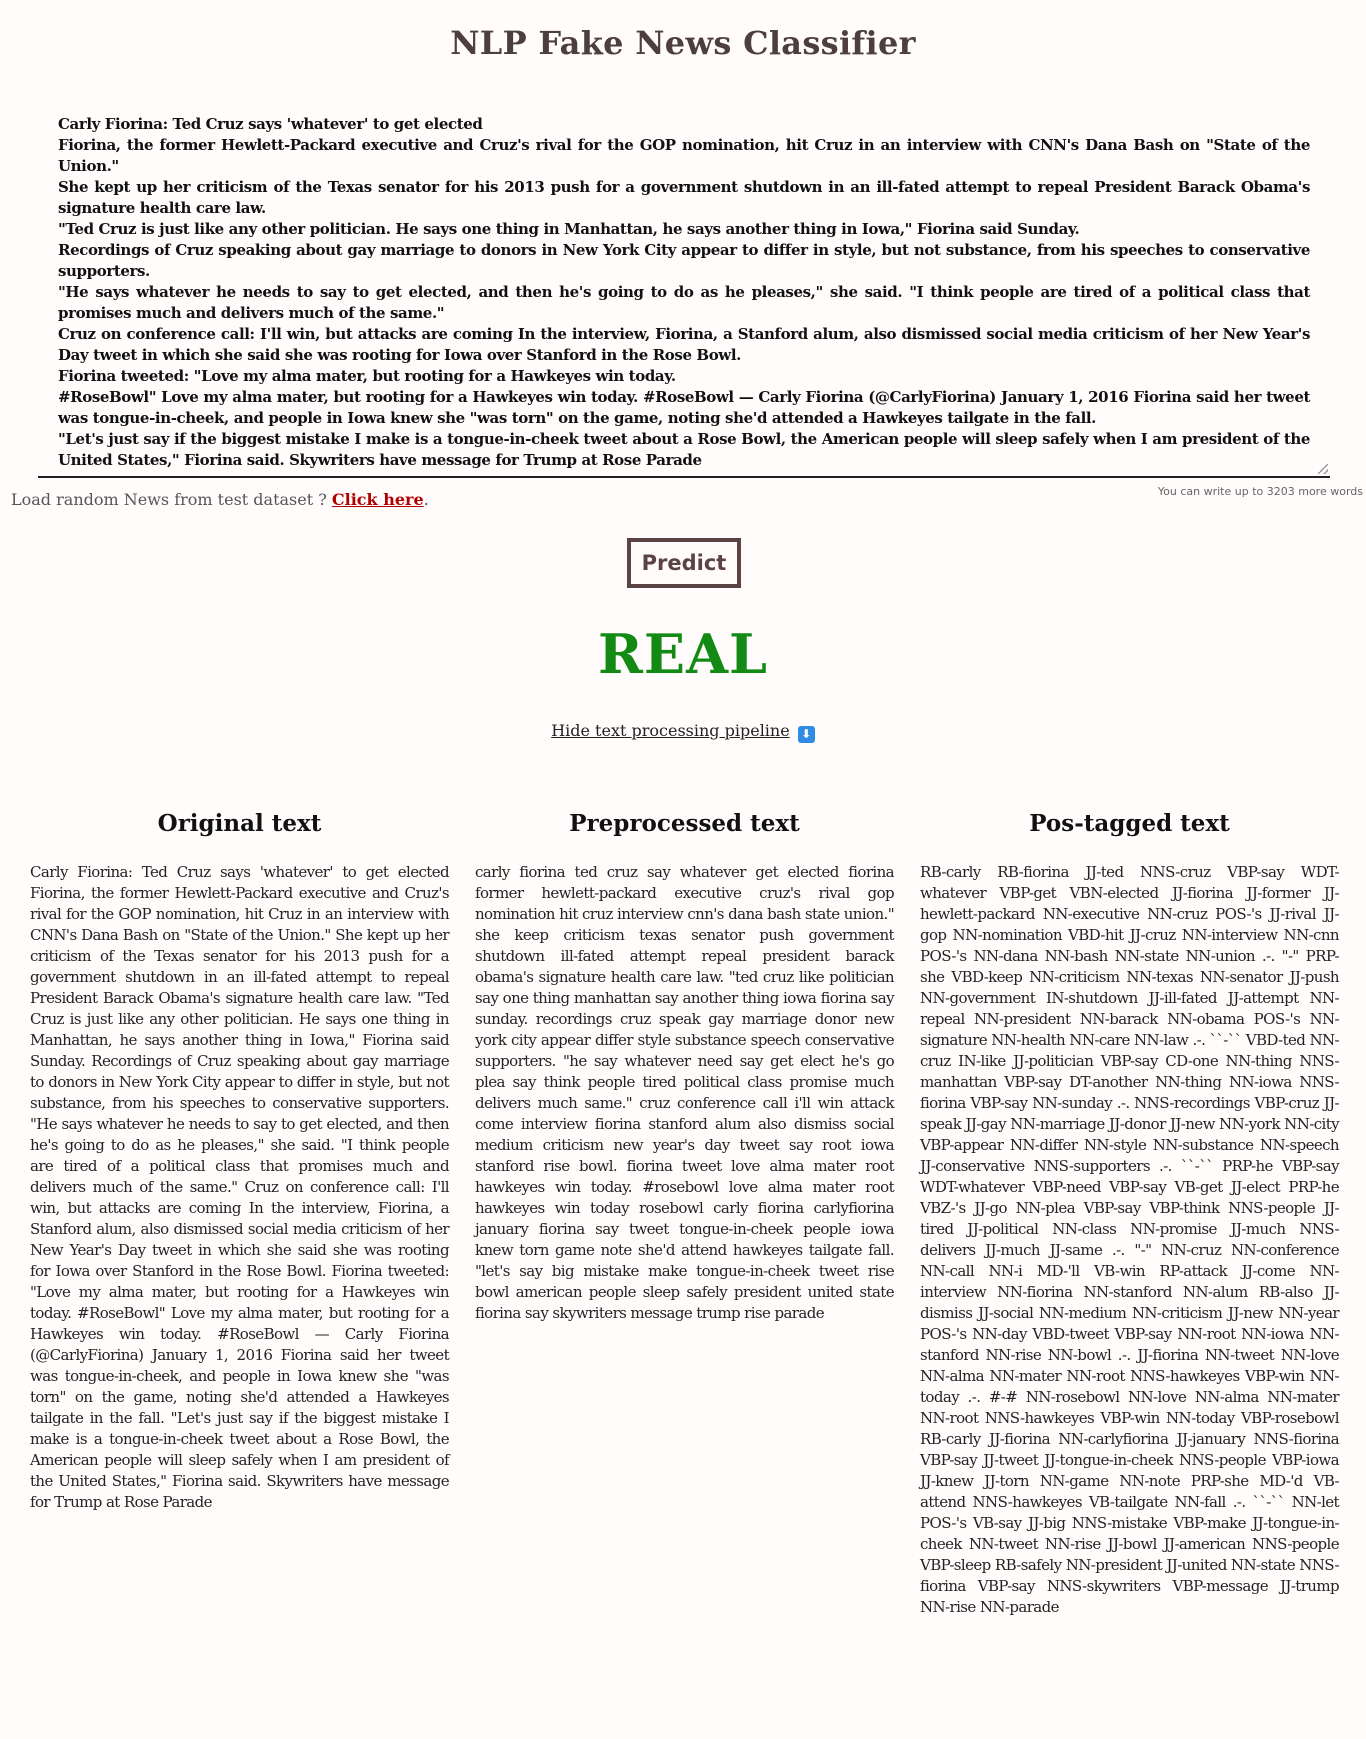 This screenshot has height=1739, width=1366. Describe the element at coordinates (670, 730) in the screenshot. I see `pipeline-toggle-label: Hide text processing pipeline` at that location.